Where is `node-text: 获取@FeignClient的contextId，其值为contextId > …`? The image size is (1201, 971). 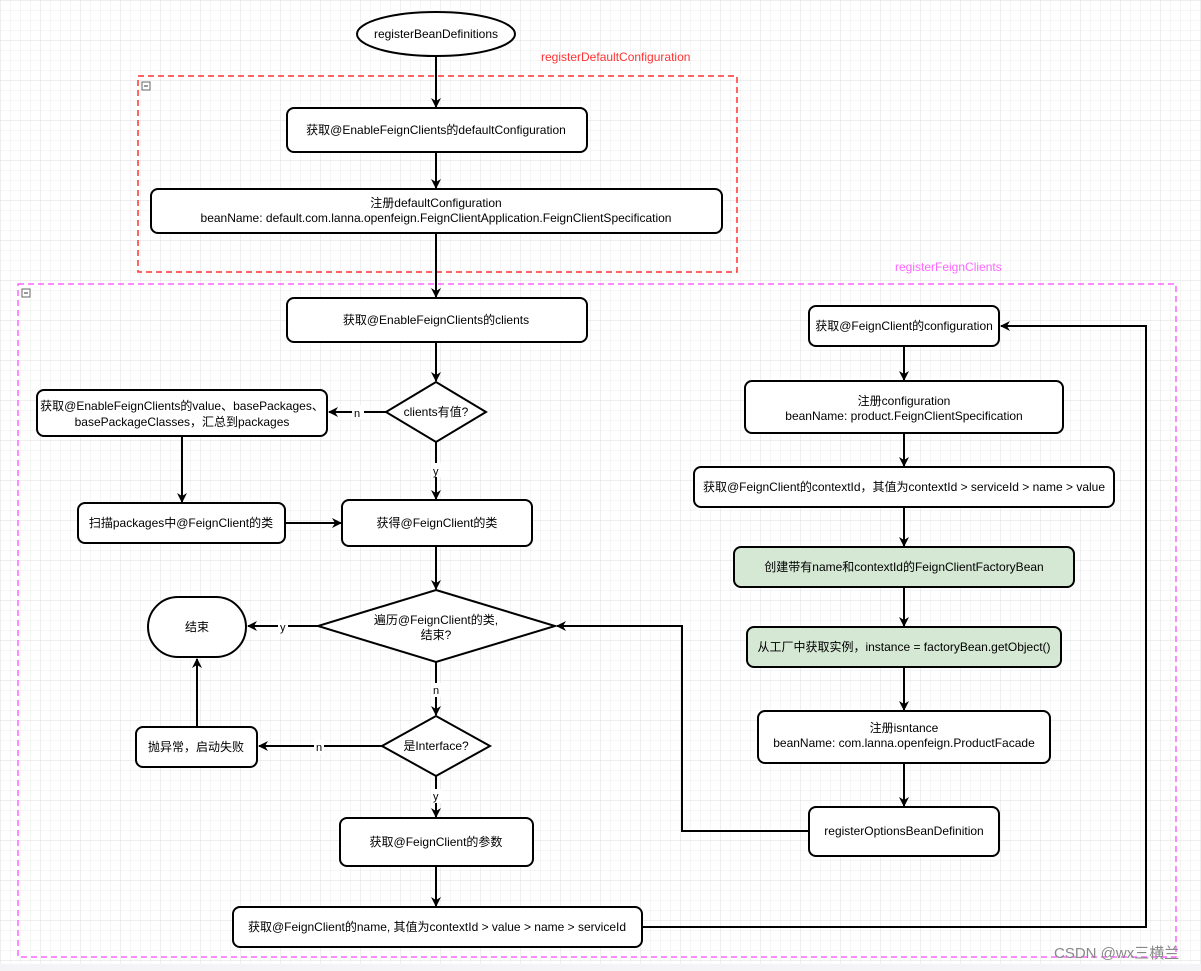 node-text: 获取@FeignClient的contextId，其值为contextId > … is located at coordinates (904, 486).